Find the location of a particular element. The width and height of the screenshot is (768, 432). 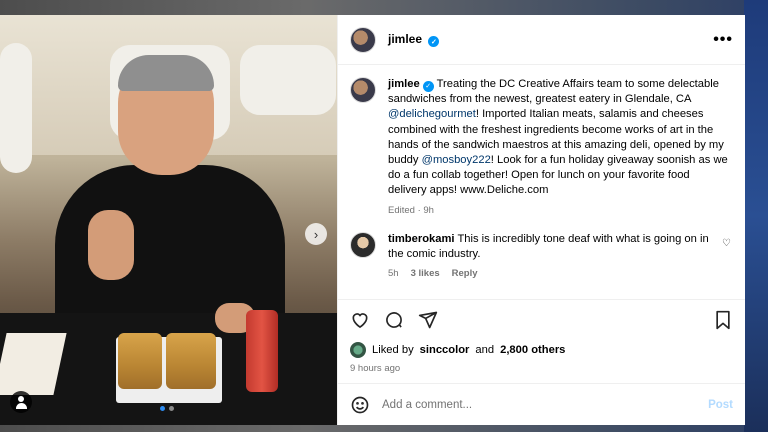

post-comment-button: Post is located at coordinates (720, 405).